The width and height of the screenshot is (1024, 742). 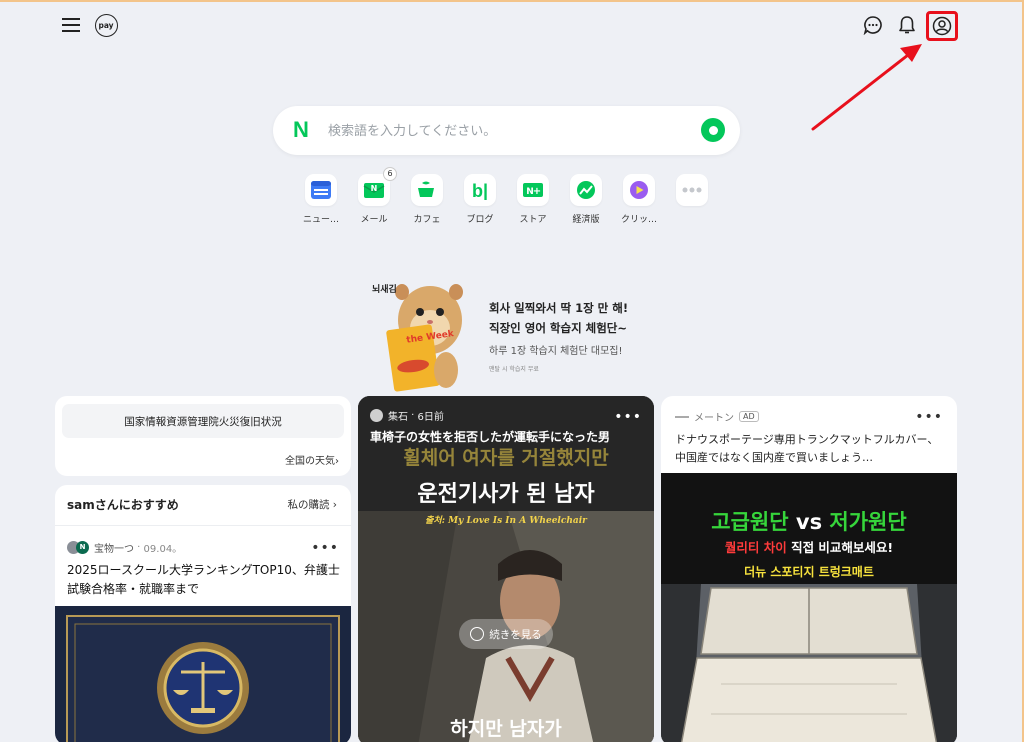 I want to click on avatar: N, so click(x=82, y=547).